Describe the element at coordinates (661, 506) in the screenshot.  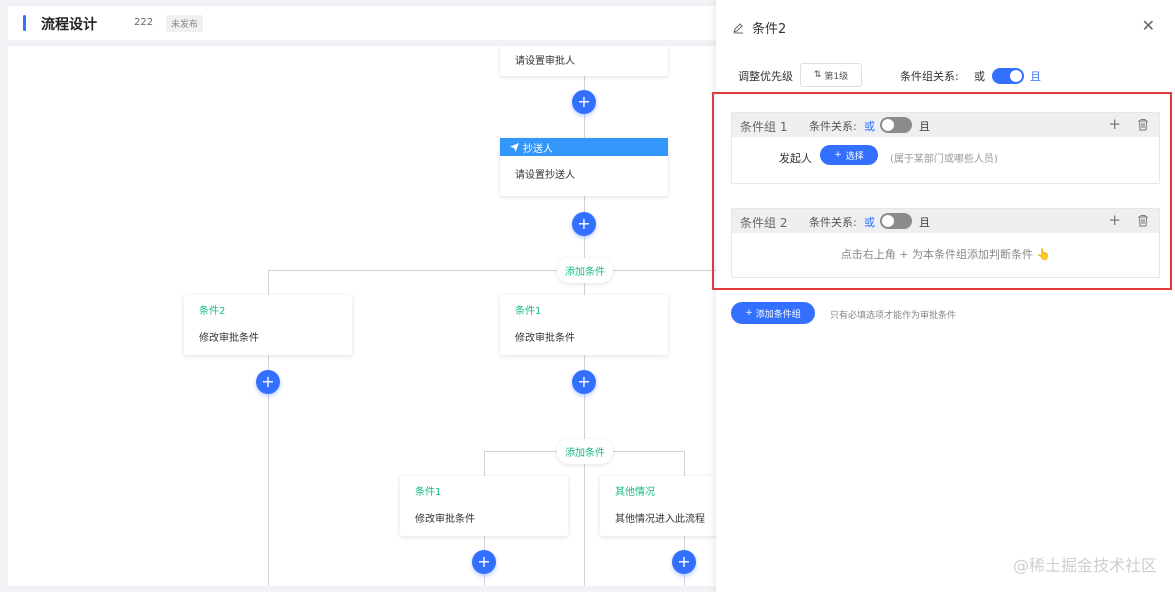
I see `condition-node-other: 其他情况 其他情况进入此流程` at that location.